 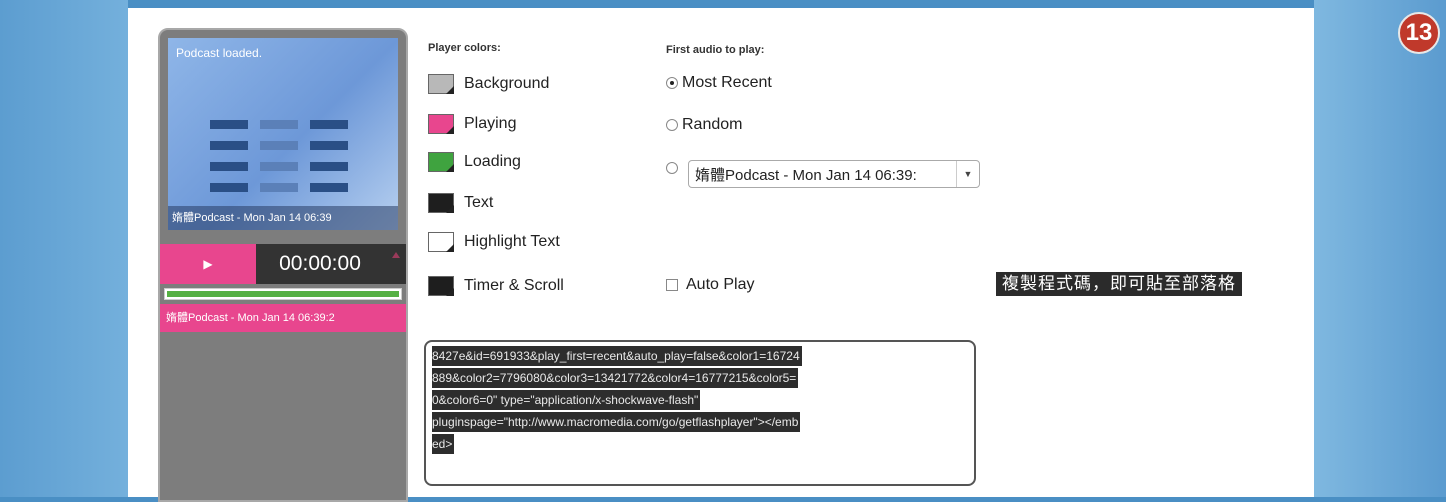 I want to click on color-option-playing: Playing, so click(x=472, y=124).